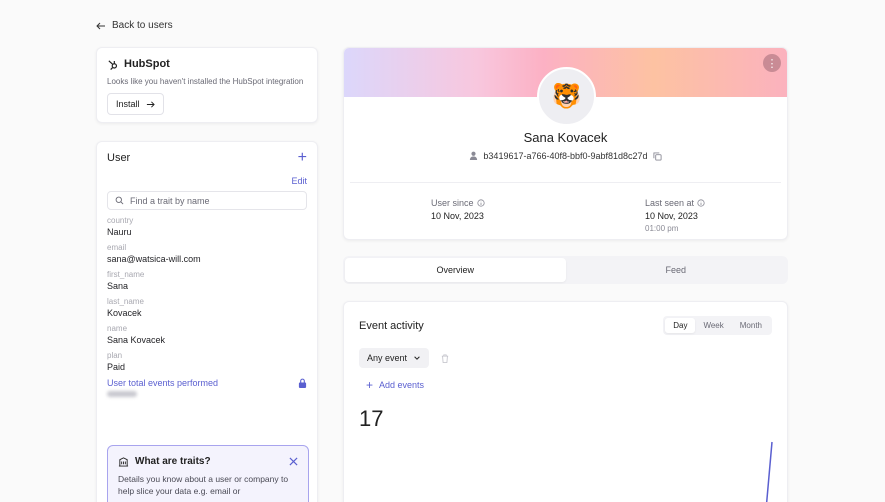 This screenshot has height=502, width=885. I want to click on user-icon, so click(474, 156).